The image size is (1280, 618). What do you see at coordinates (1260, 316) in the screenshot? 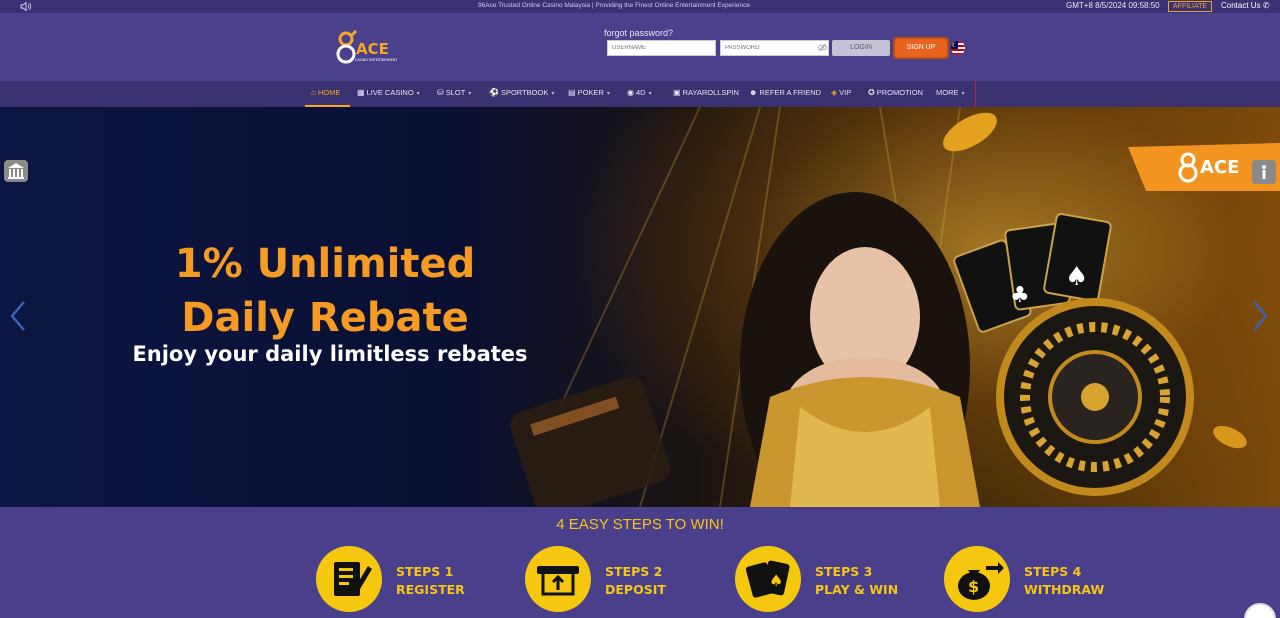
I see `carousel-next-arrow-icon` at bounding box center [1260, 316].